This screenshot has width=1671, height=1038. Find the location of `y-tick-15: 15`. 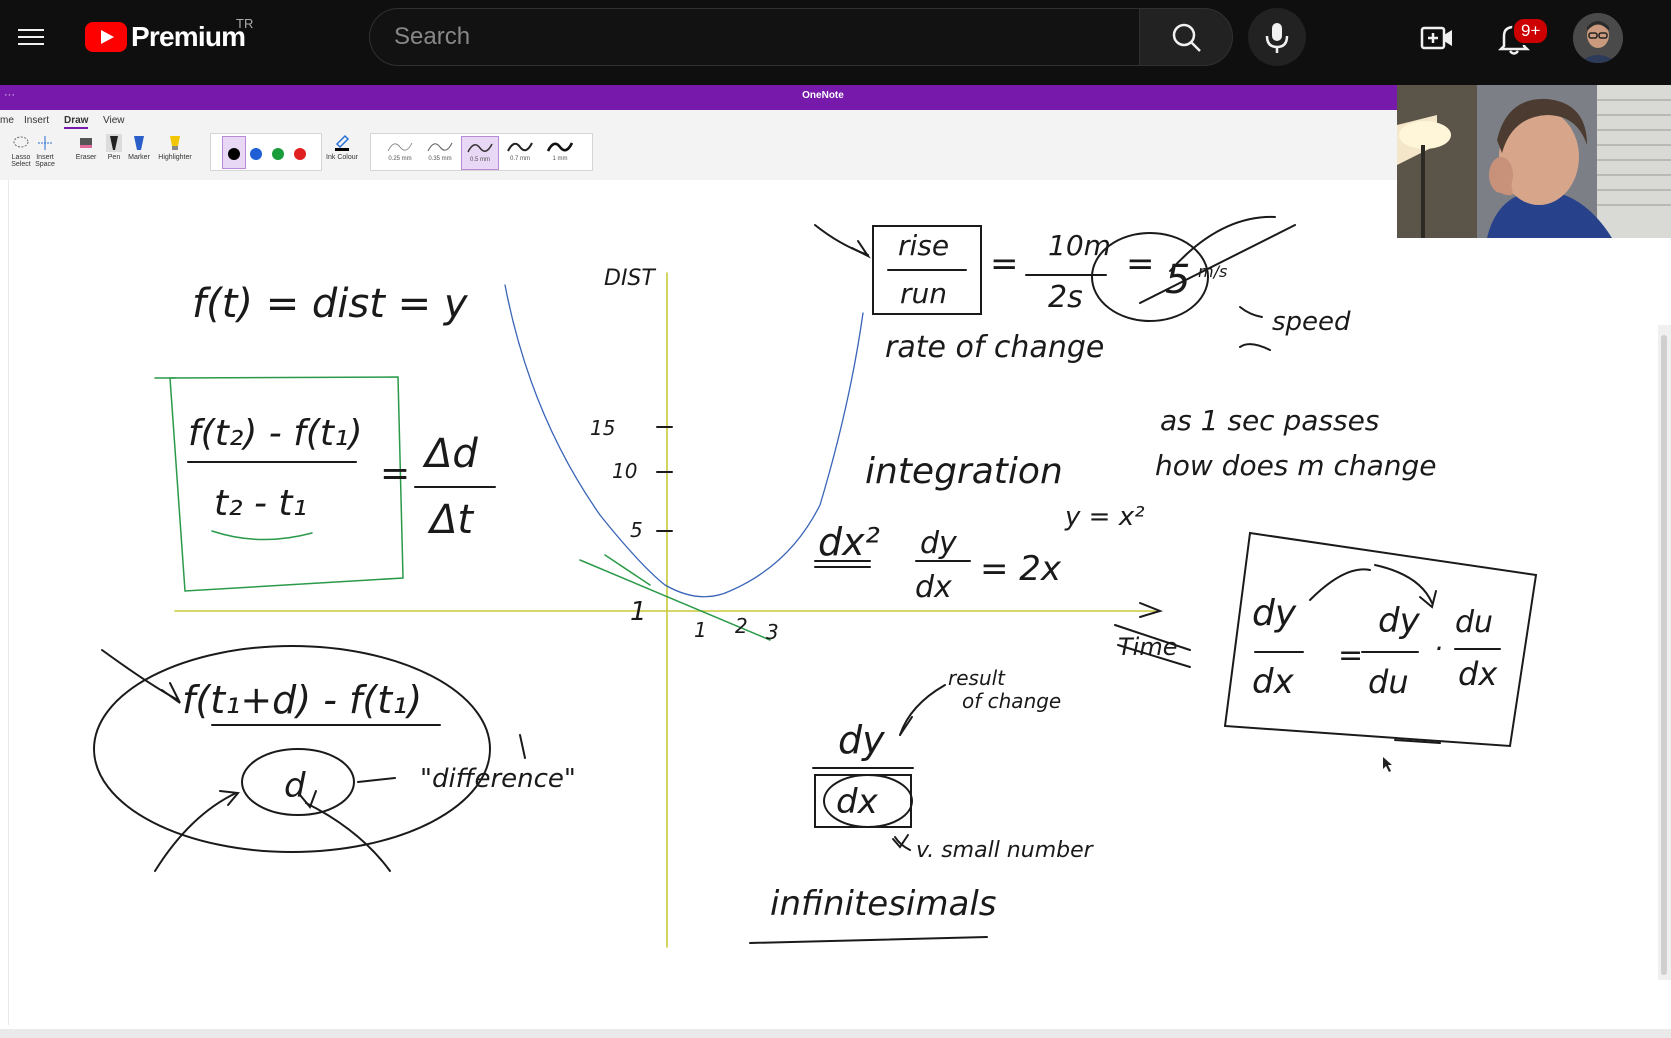

y-tick-15: 15 is located at coordinates (602, 428).